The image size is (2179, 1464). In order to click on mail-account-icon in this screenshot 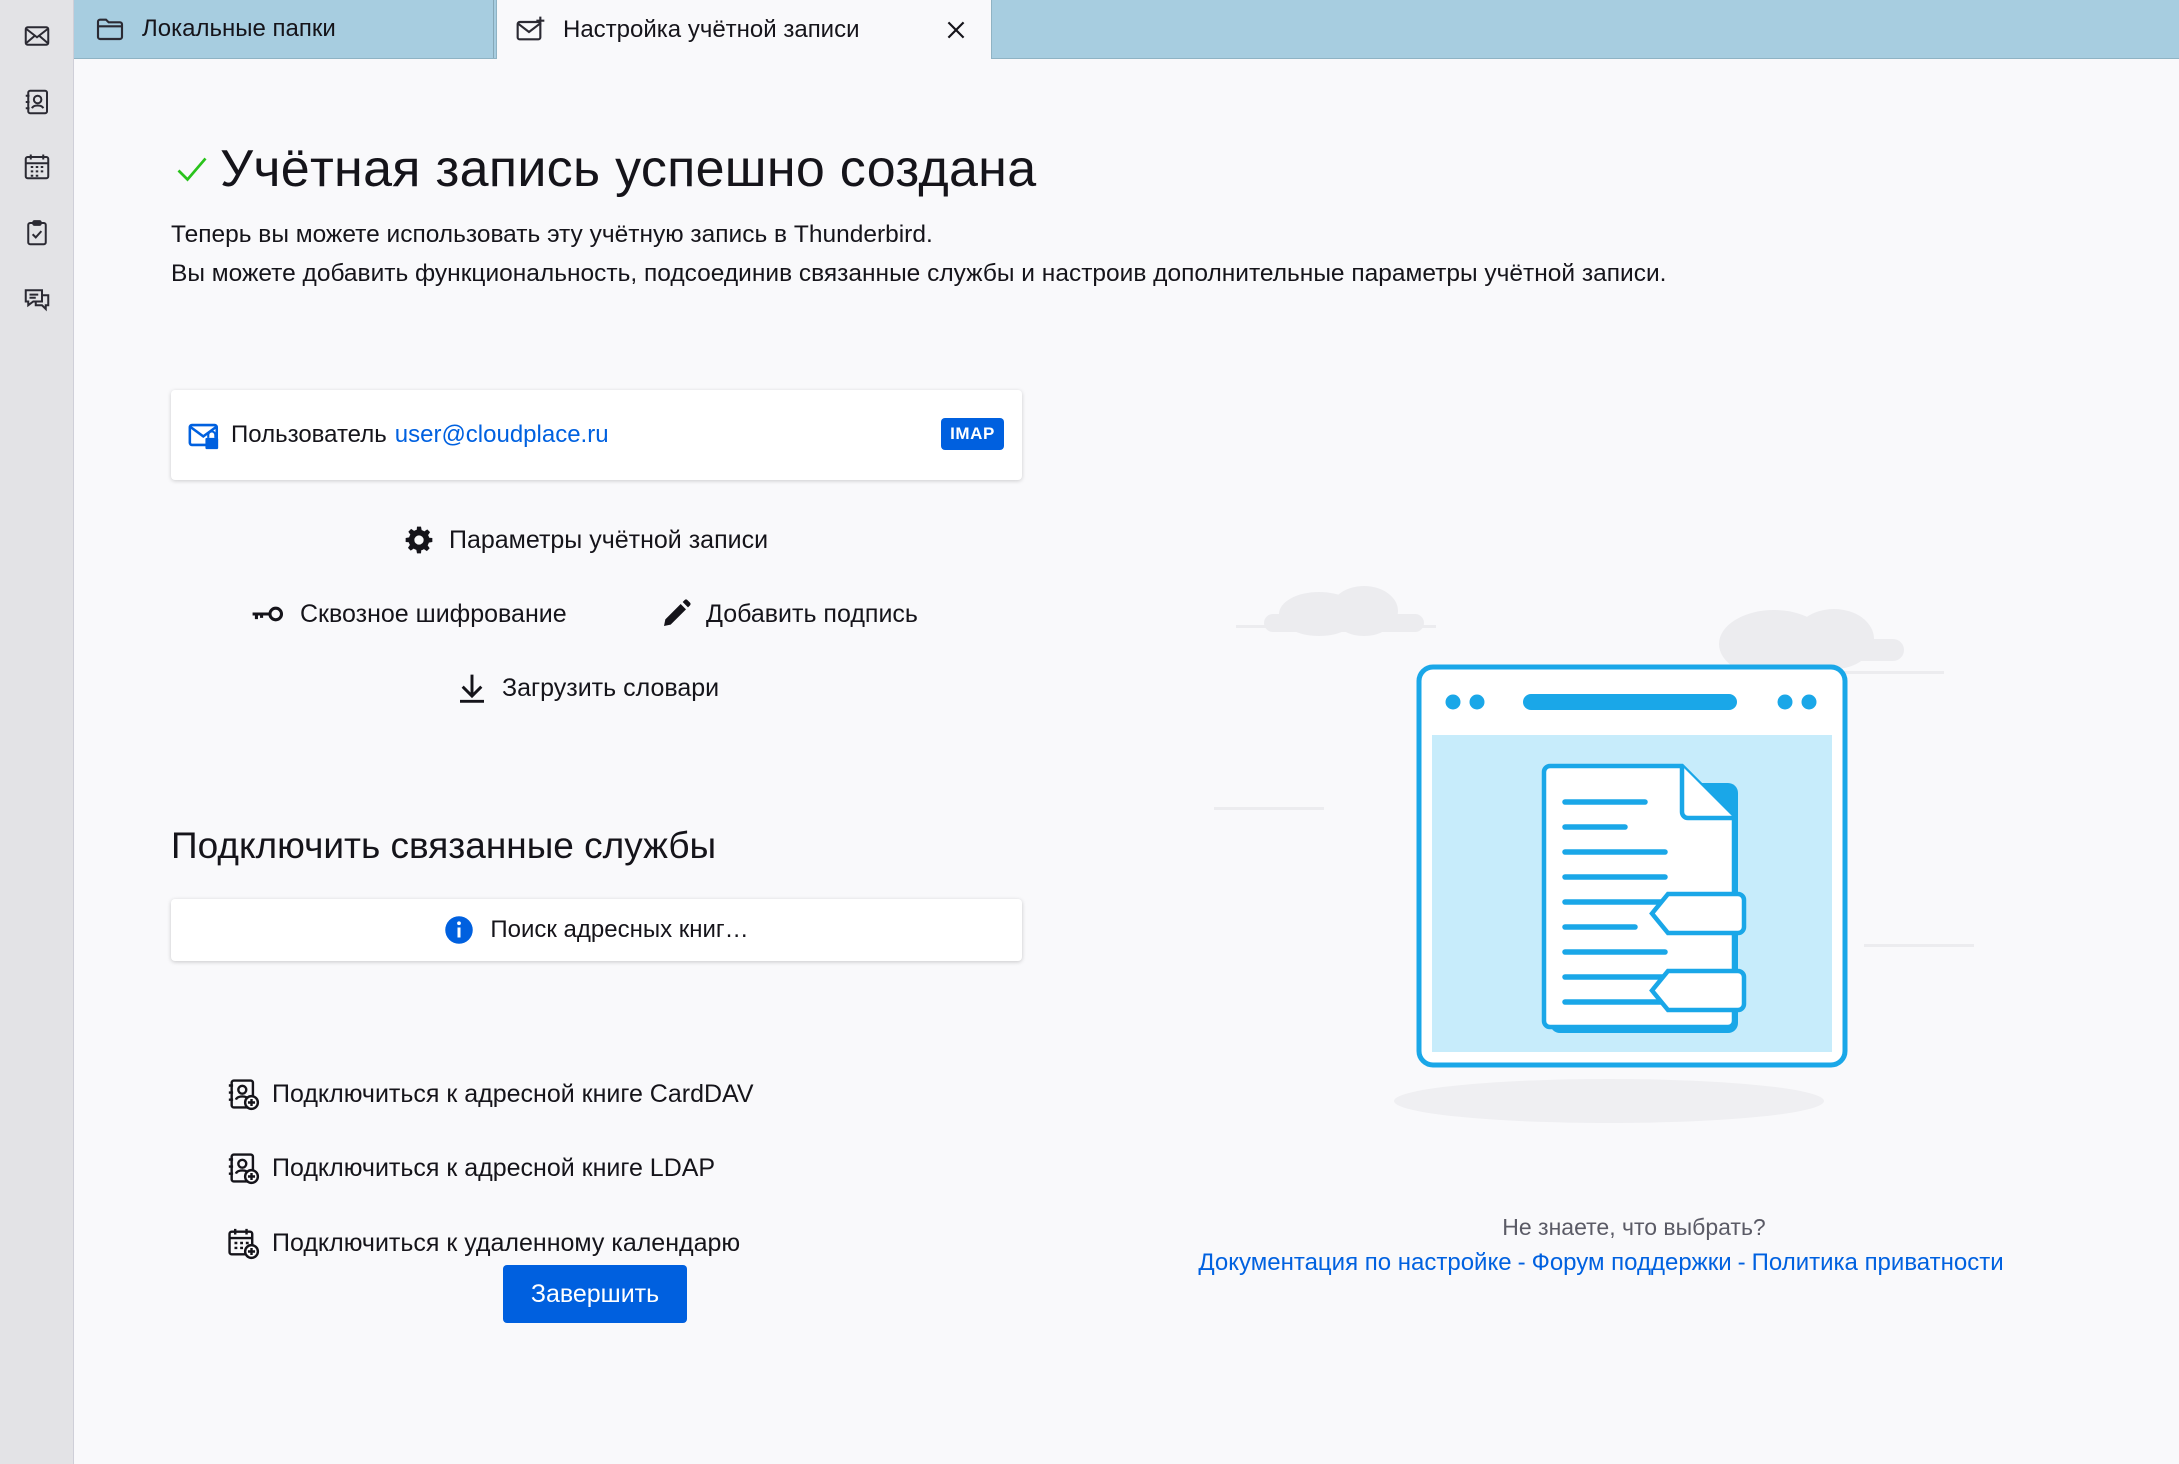, I will do `click(203, 436)`.